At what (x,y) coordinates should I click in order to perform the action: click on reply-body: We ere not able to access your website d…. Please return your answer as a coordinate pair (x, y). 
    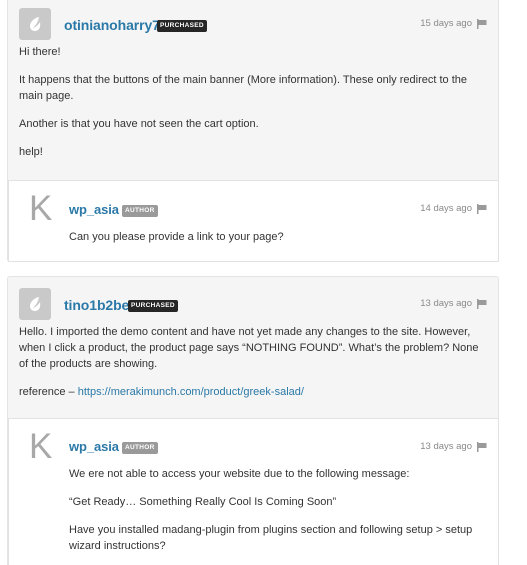
    Looking at the image, I should click on (279, 515).